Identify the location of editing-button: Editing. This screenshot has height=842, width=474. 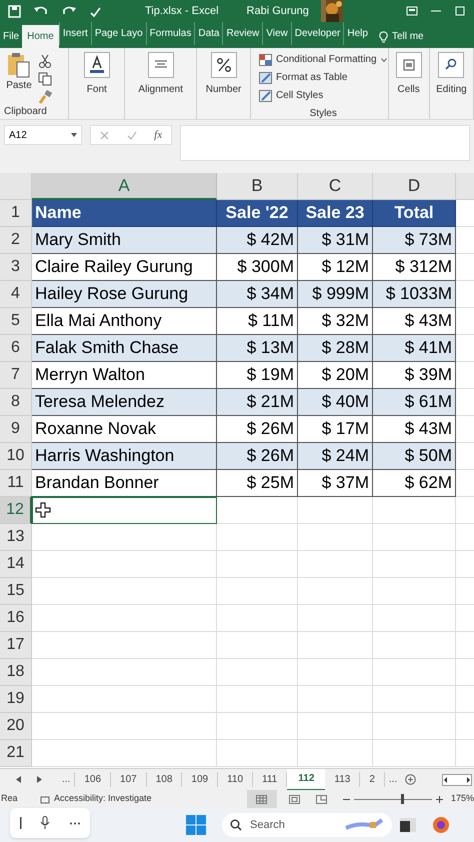
(451, 74).